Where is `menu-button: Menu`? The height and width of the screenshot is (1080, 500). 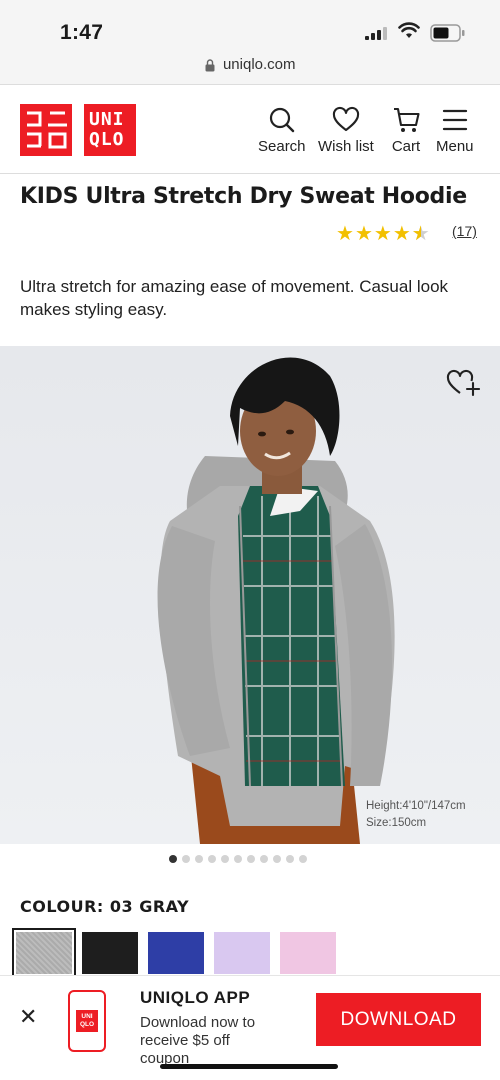 menu-button: Menu is located at coordinates (455, 130).